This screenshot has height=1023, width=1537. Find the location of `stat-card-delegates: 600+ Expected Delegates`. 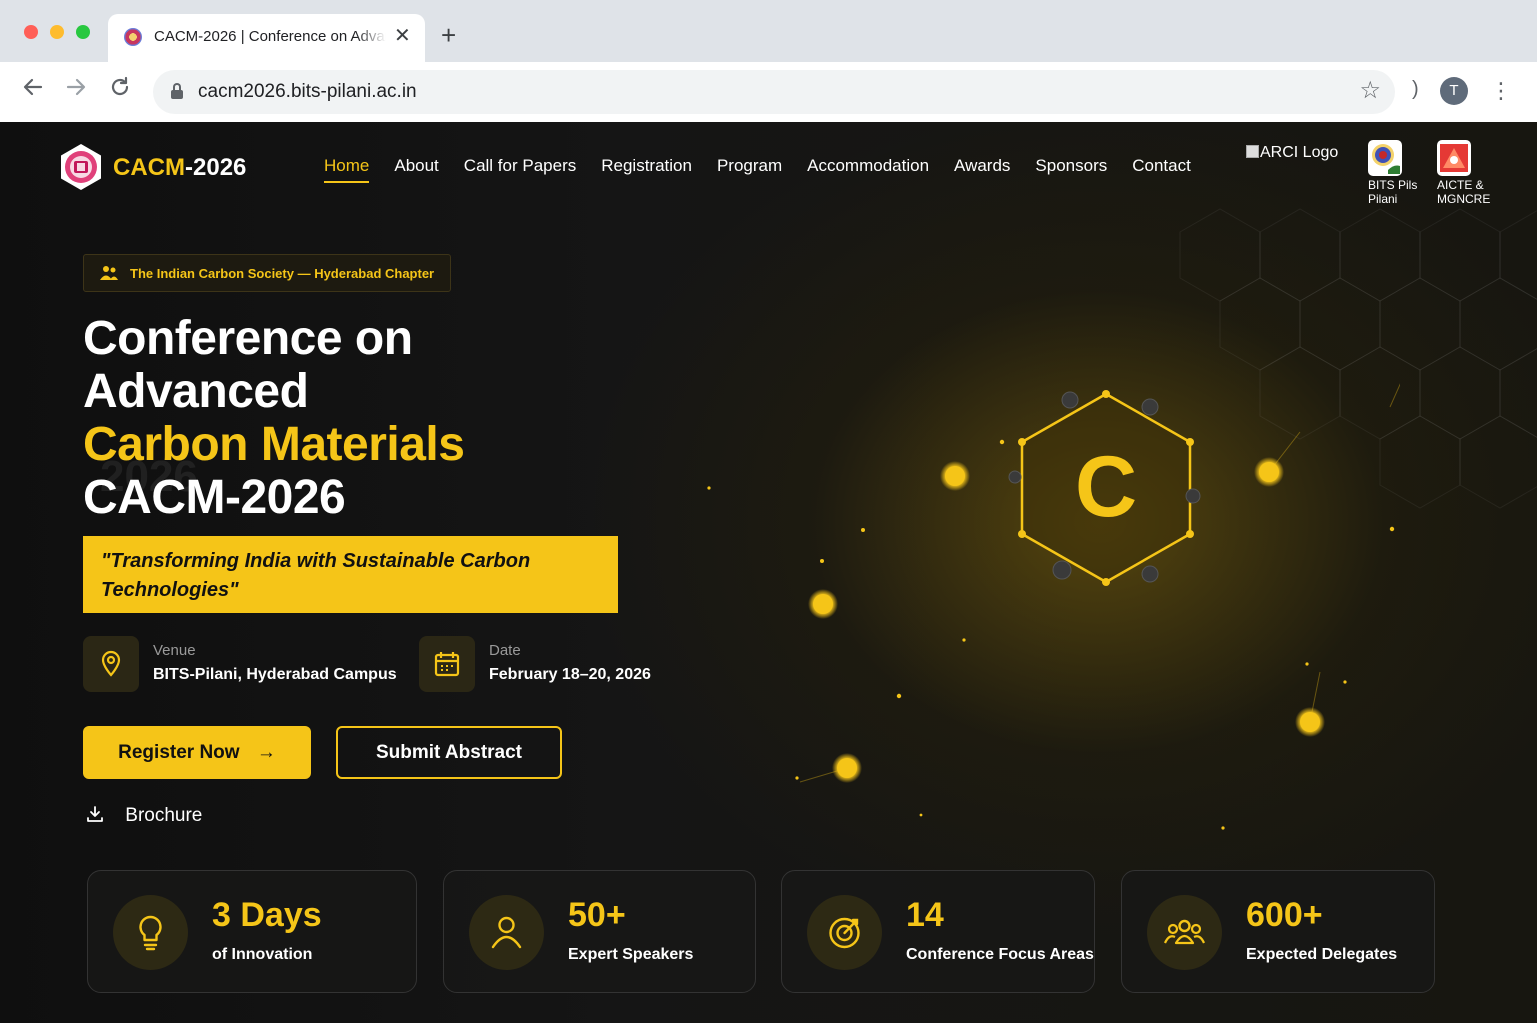

stat-card-delegates: 600+ Expected Delegates is located at coordinates (1278, 931).